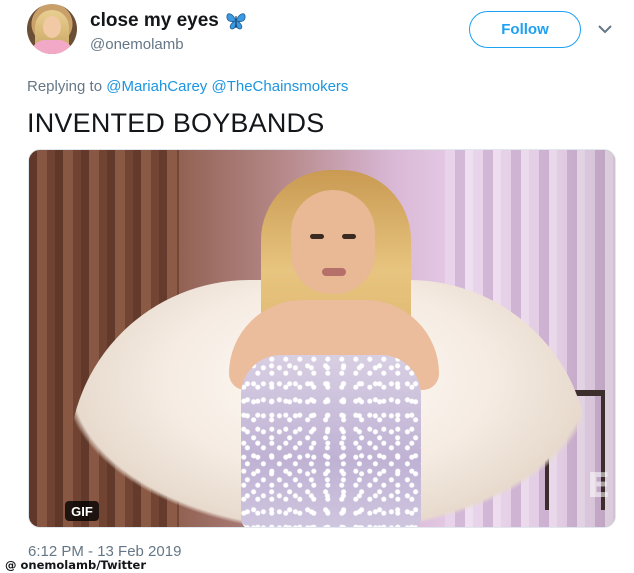 The width and height of the screenshot is (634, 573). I want to click on avatar-face, so click(52, 27).